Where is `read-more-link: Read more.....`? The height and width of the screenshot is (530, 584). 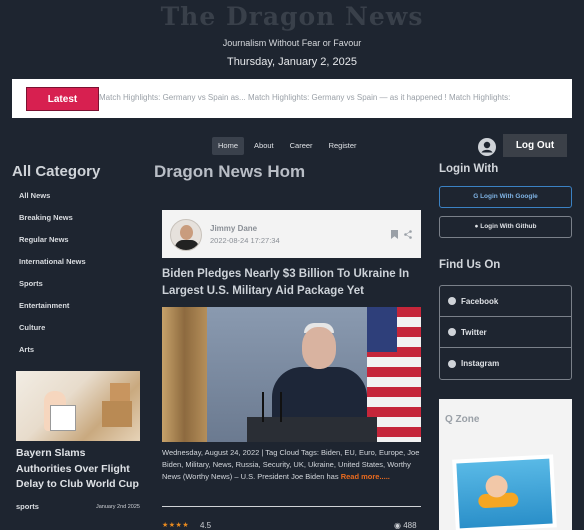
read-more-link: Read more..... is located at coordinates (365, 476).